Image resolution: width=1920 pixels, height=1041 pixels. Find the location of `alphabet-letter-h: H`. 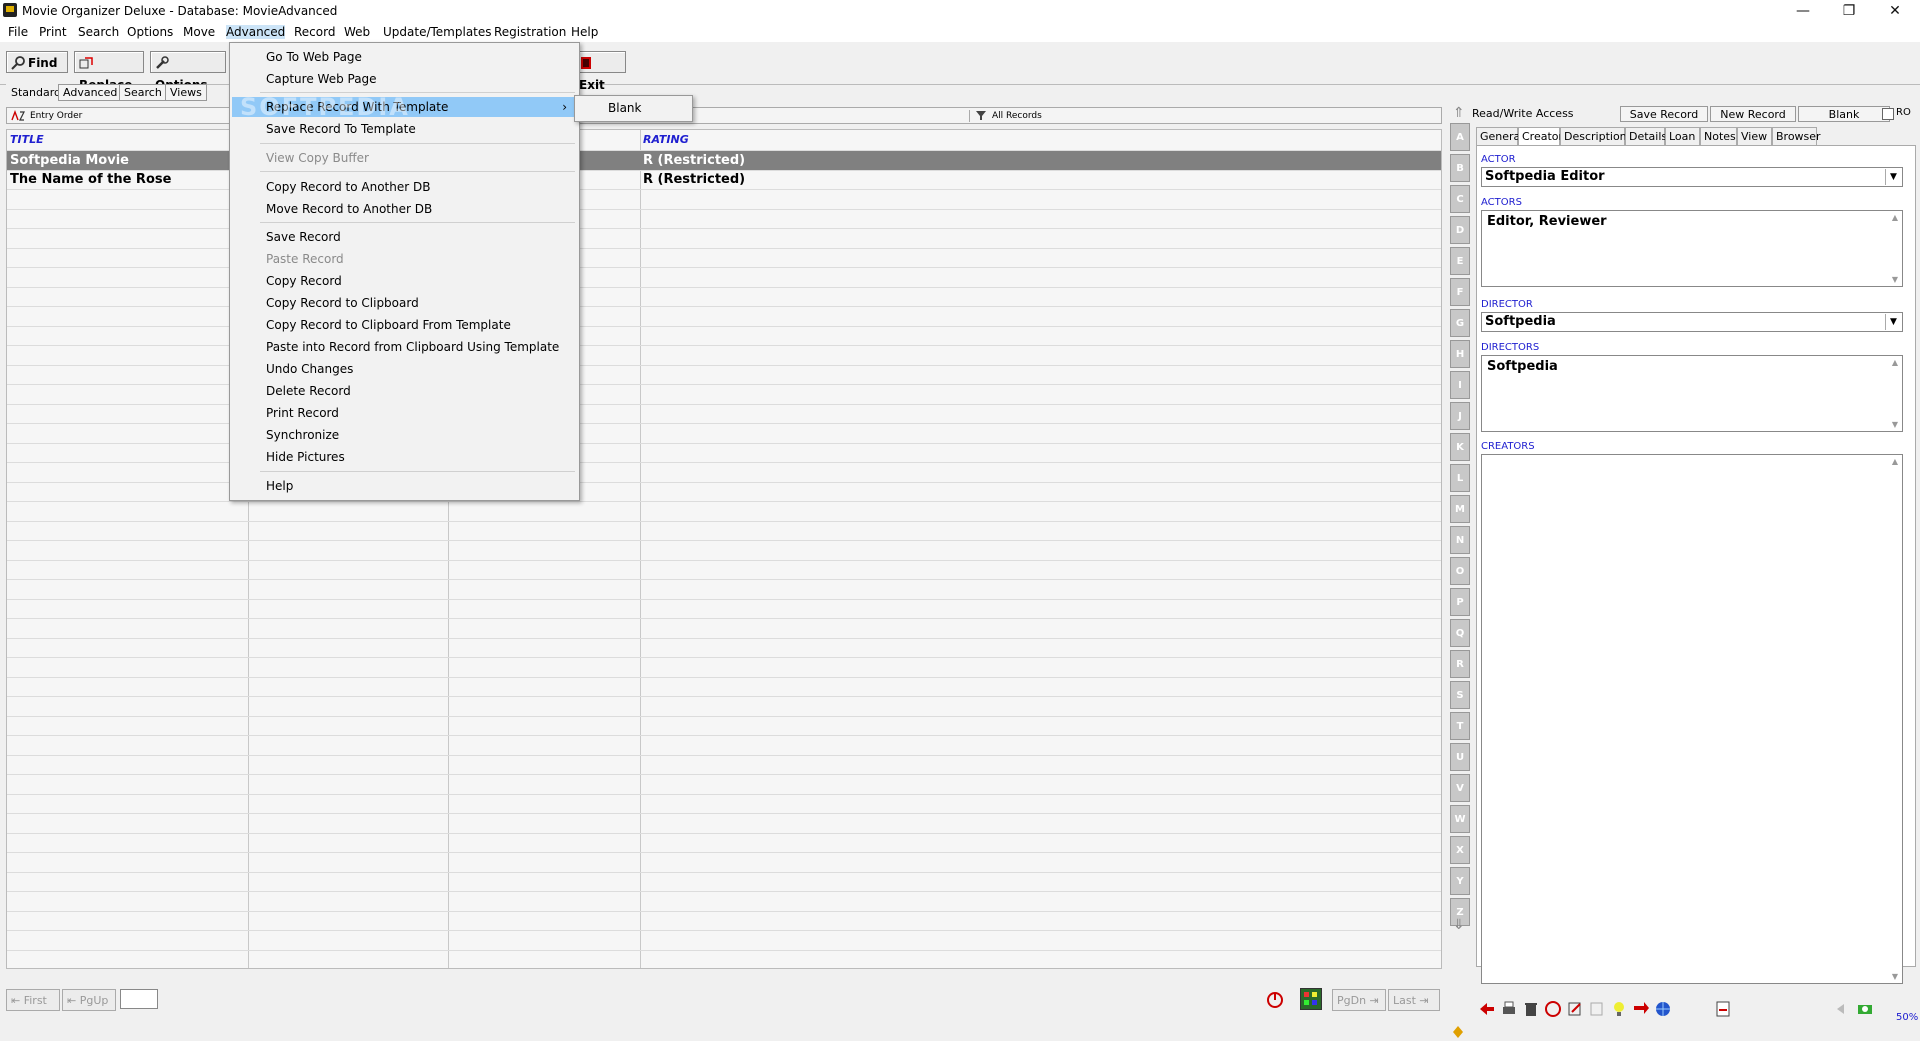

alphabet-letter-h: H is located at coordinates (1460, 354).